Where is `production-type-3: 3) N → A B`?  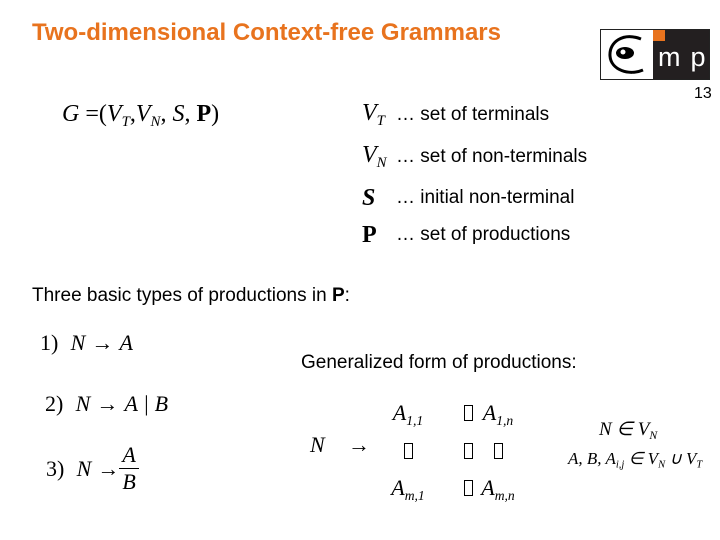
production-type-3: 3) N → A B is located at coordinates (92, 468).